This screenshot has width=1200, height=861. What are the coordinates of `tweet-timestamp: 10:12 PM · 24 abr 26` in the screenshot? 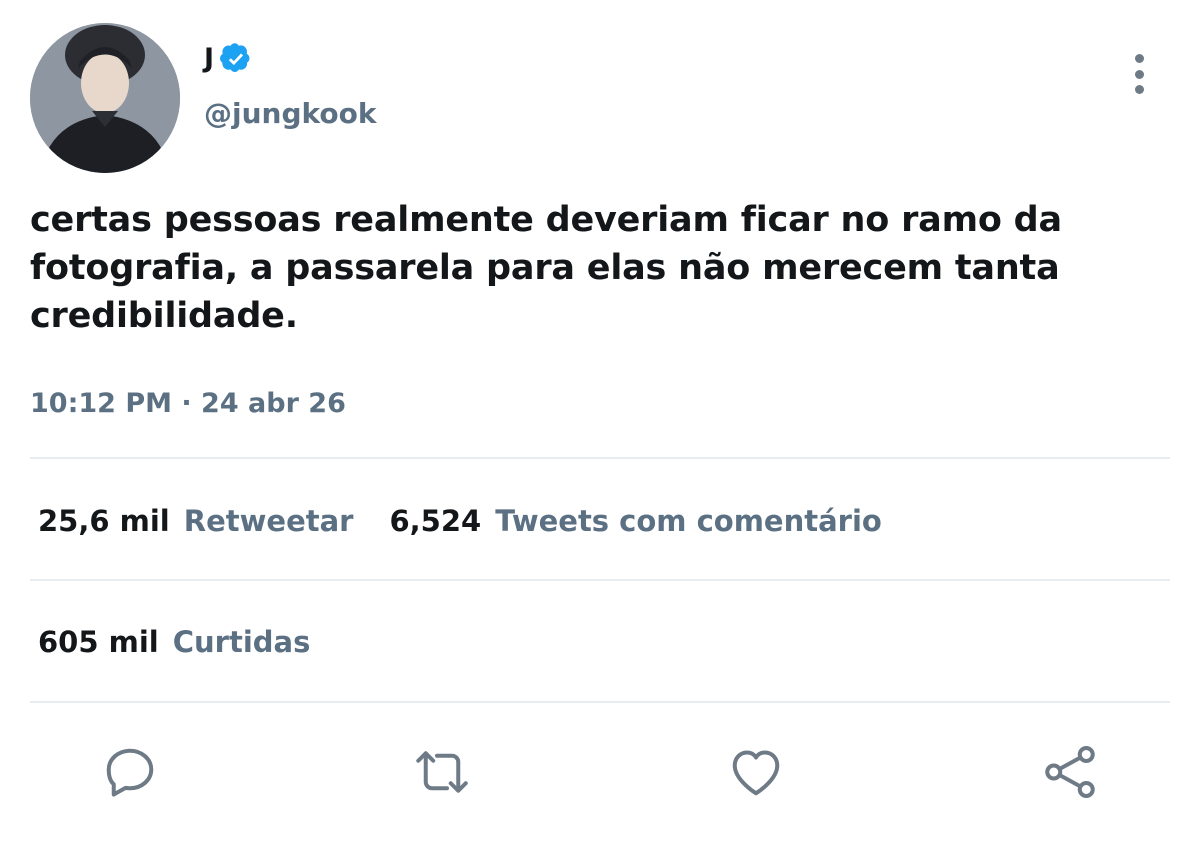 It's located at (188, 404).